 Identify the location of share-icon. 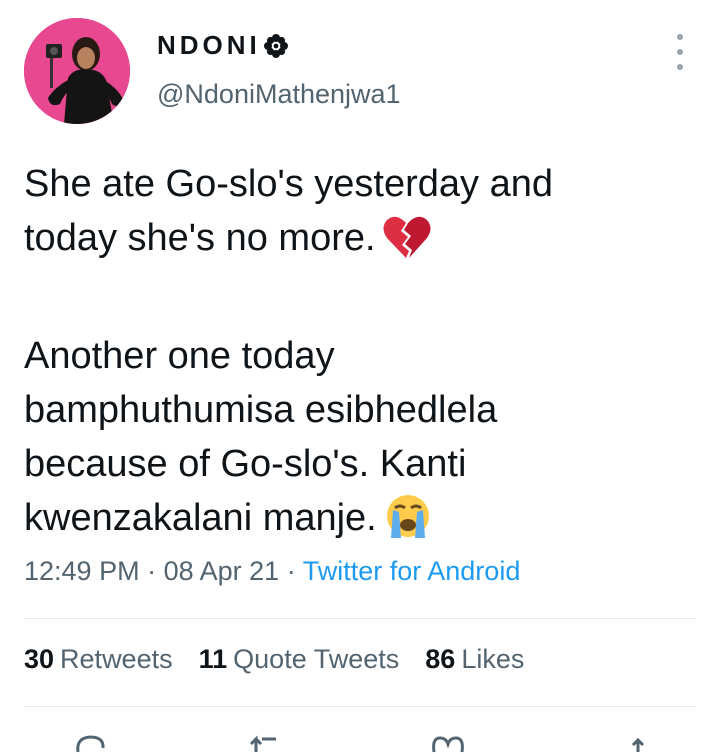
(638, 744).